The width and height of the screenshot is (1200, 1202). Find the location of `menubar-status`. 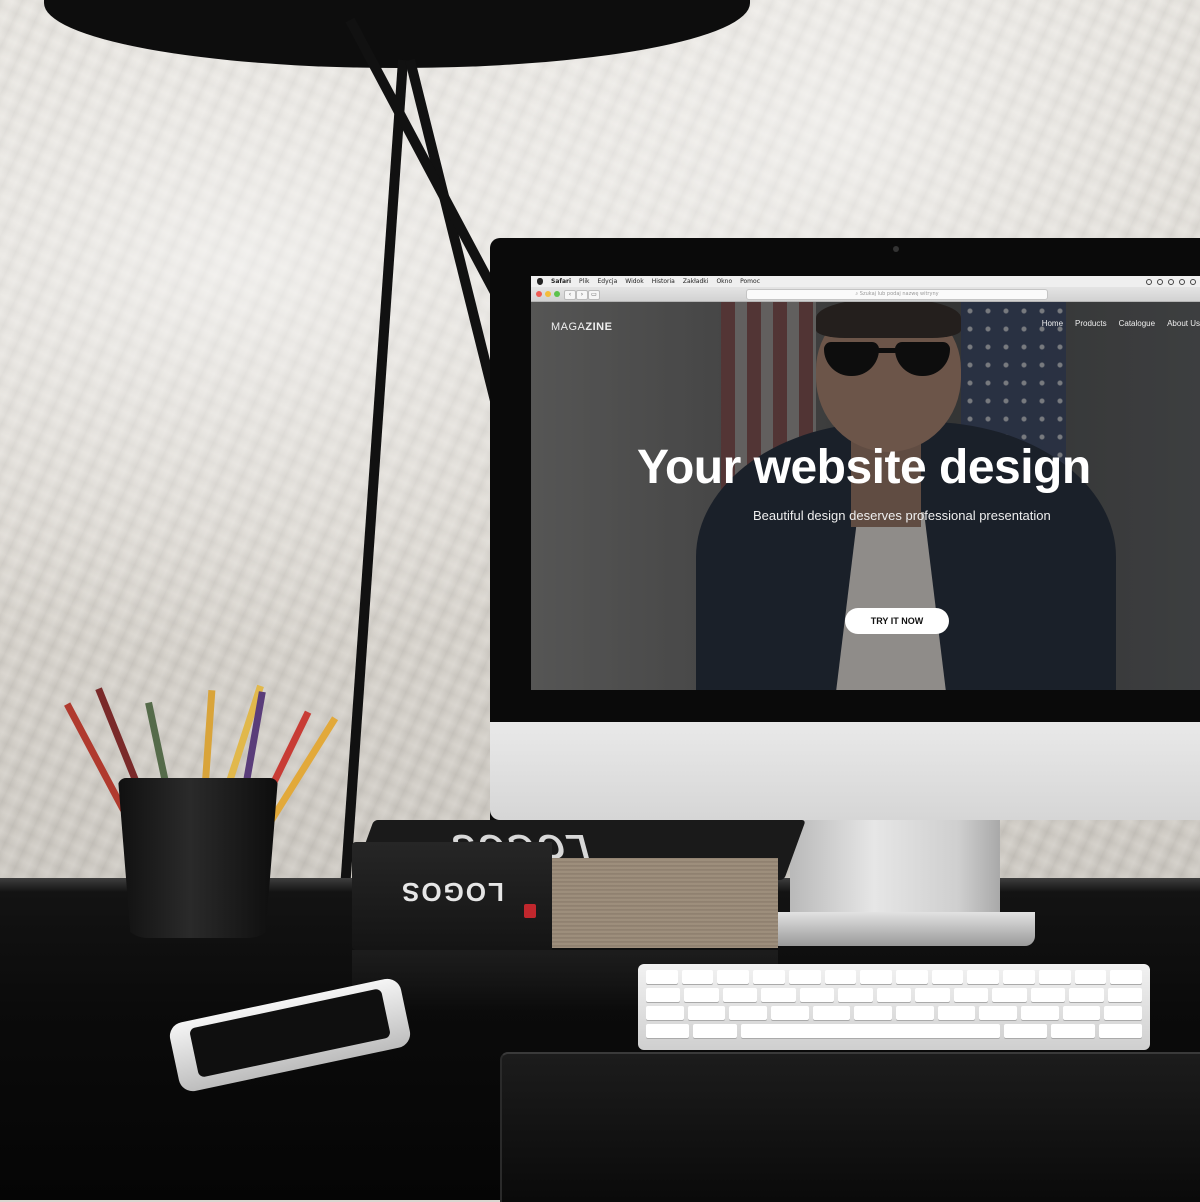

menubar-status is located at coordinates (1171, 281).